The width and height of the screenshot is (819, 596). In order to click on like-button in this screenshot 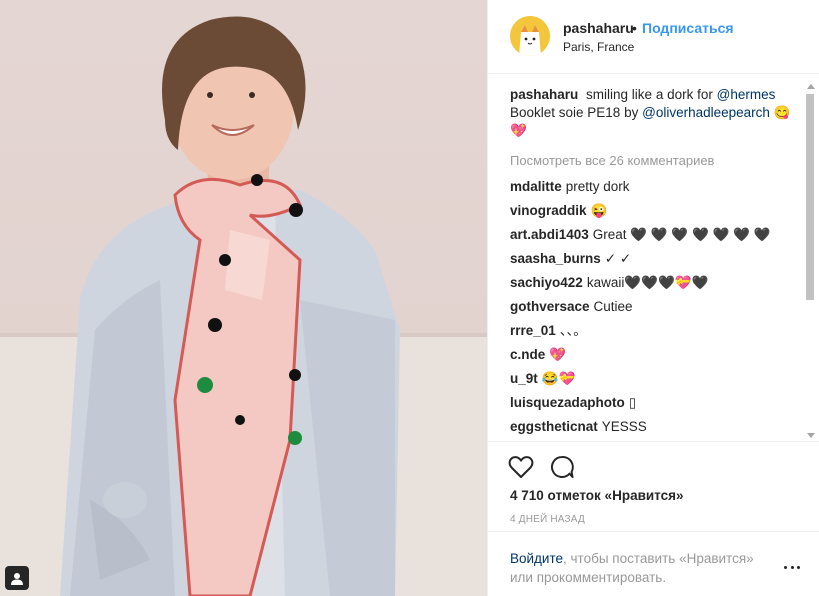, I will do `click(521, 467)`.